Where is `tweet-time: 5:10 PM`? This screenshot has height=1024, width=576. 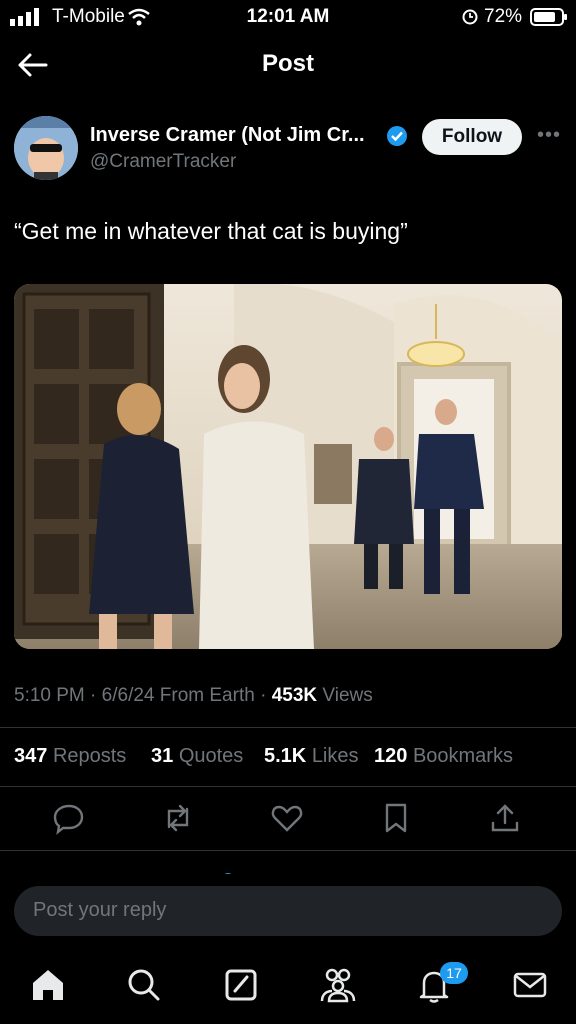 tweet-time: 5:10 PM is located at coordinates (49, 695).